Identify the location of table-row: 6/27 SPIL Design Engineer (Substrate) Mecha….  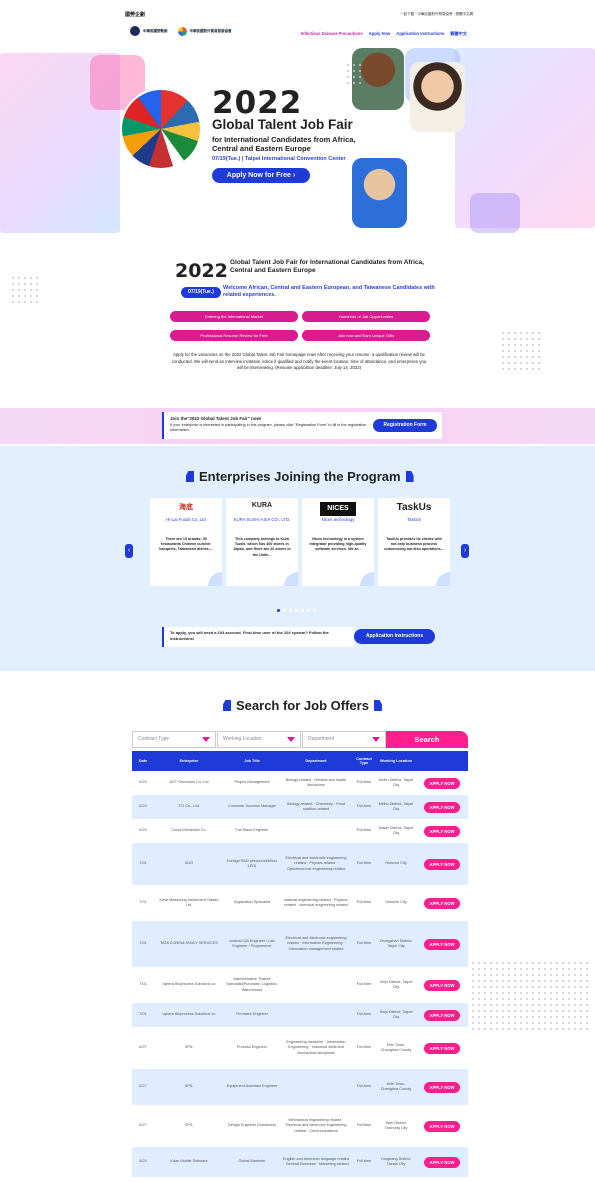
(300, 1126).